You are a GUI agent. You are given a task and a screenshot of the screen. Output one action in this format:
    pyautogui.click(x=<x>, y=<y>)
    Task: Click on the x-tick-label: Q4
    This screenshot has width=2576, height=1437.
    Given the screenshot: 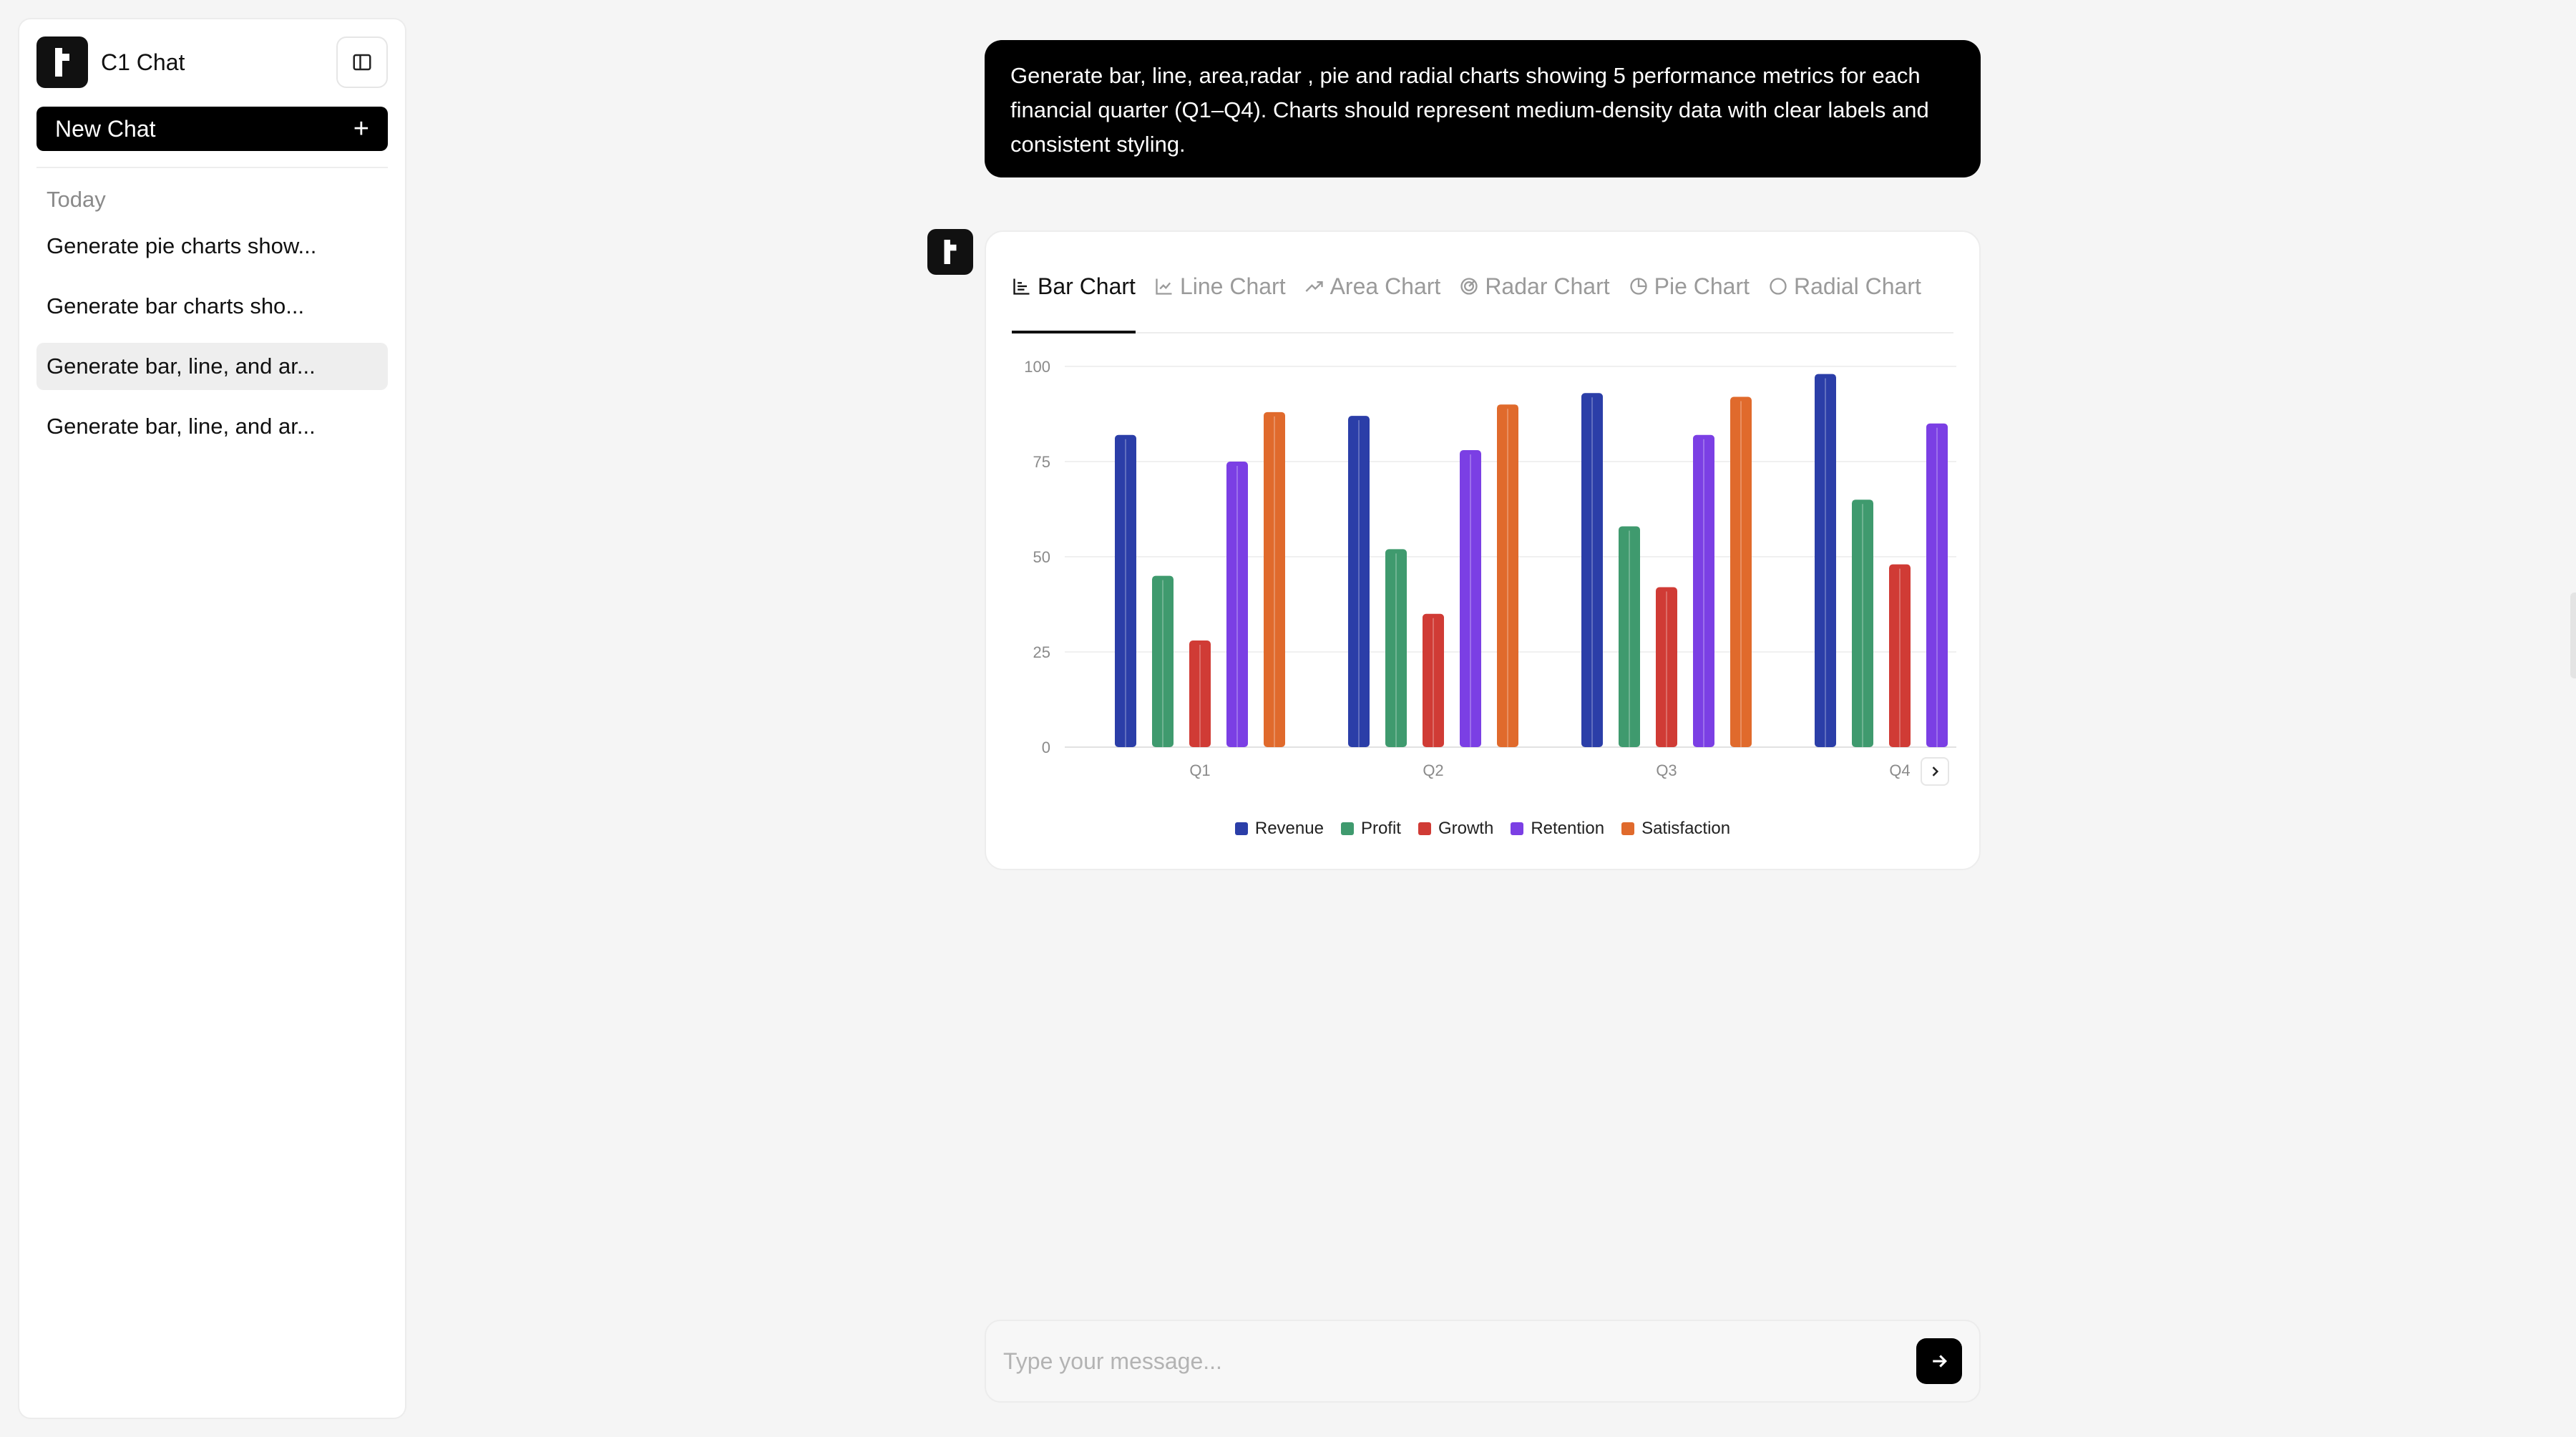 What is the action you would take?
    pyautogui.click(x=1899, y=770)
    